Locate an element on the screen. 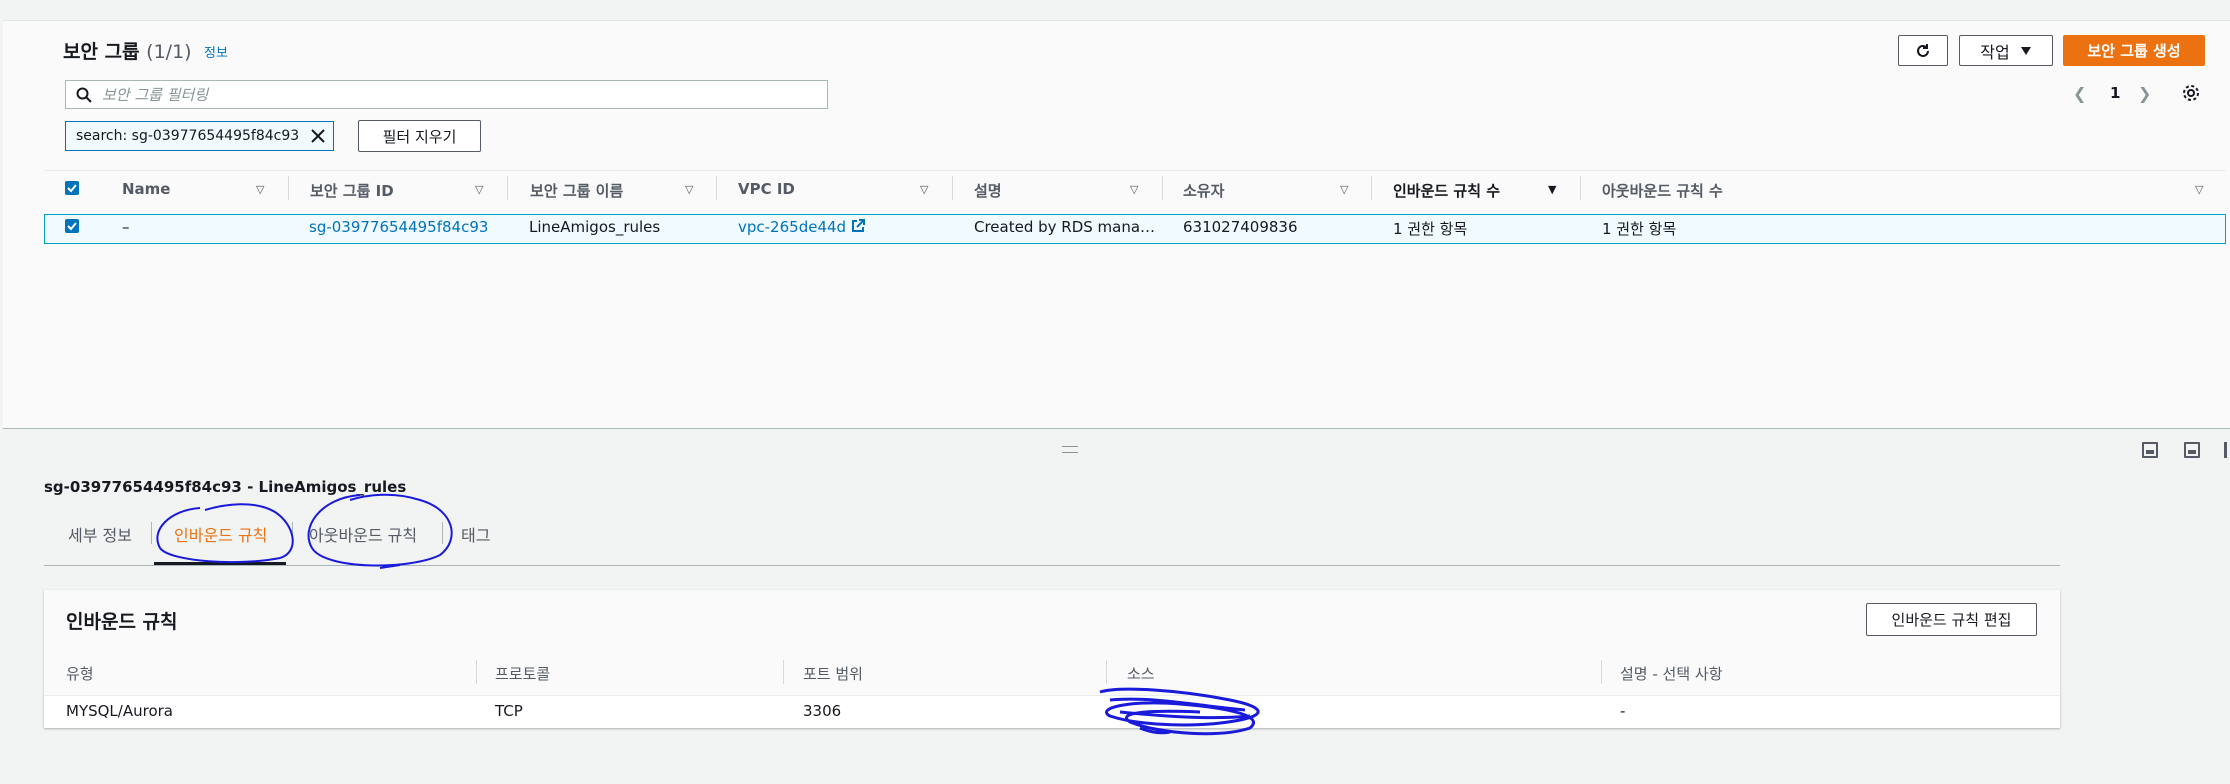 The width and height of the screenshot is (2230, 784). column-header-group-id: 보안 그룹 ID is located at coordinates (352, 190).